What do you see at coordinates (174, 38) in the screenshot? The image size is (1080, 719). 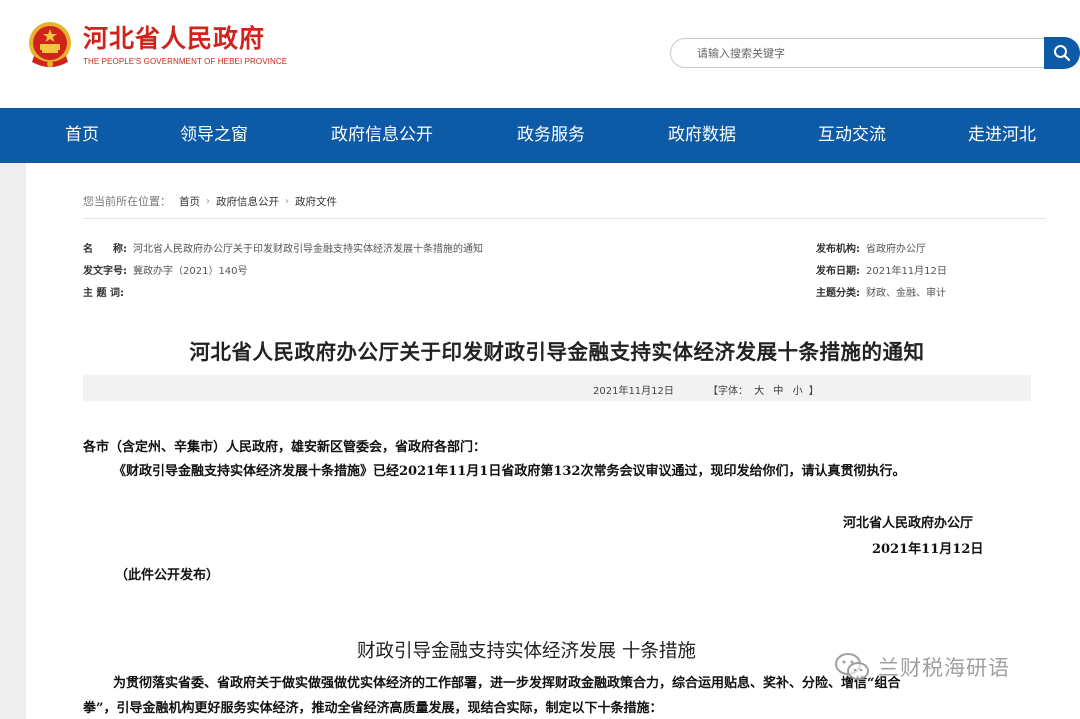 I see `site-name: 河北省人民政府` at bounding box center [174, 38].